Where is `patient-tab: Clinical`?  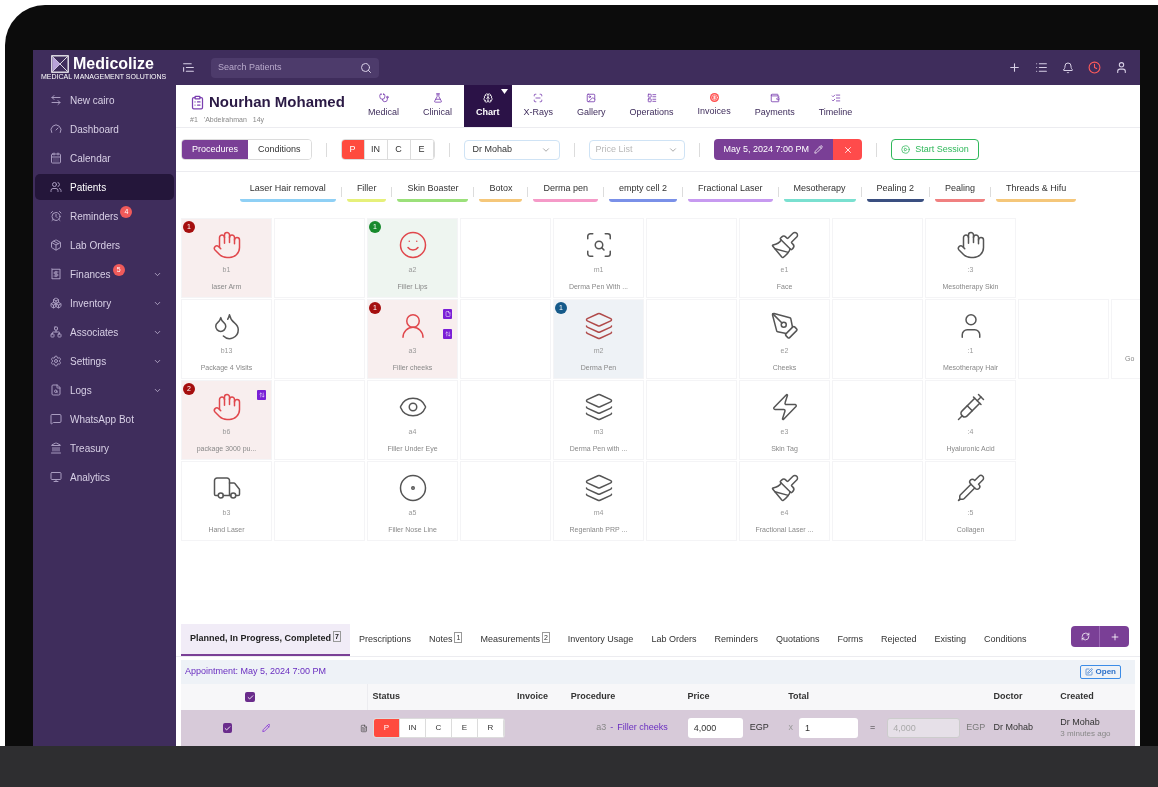
patient-tab: Clinical is located at coordinates (438, 106).